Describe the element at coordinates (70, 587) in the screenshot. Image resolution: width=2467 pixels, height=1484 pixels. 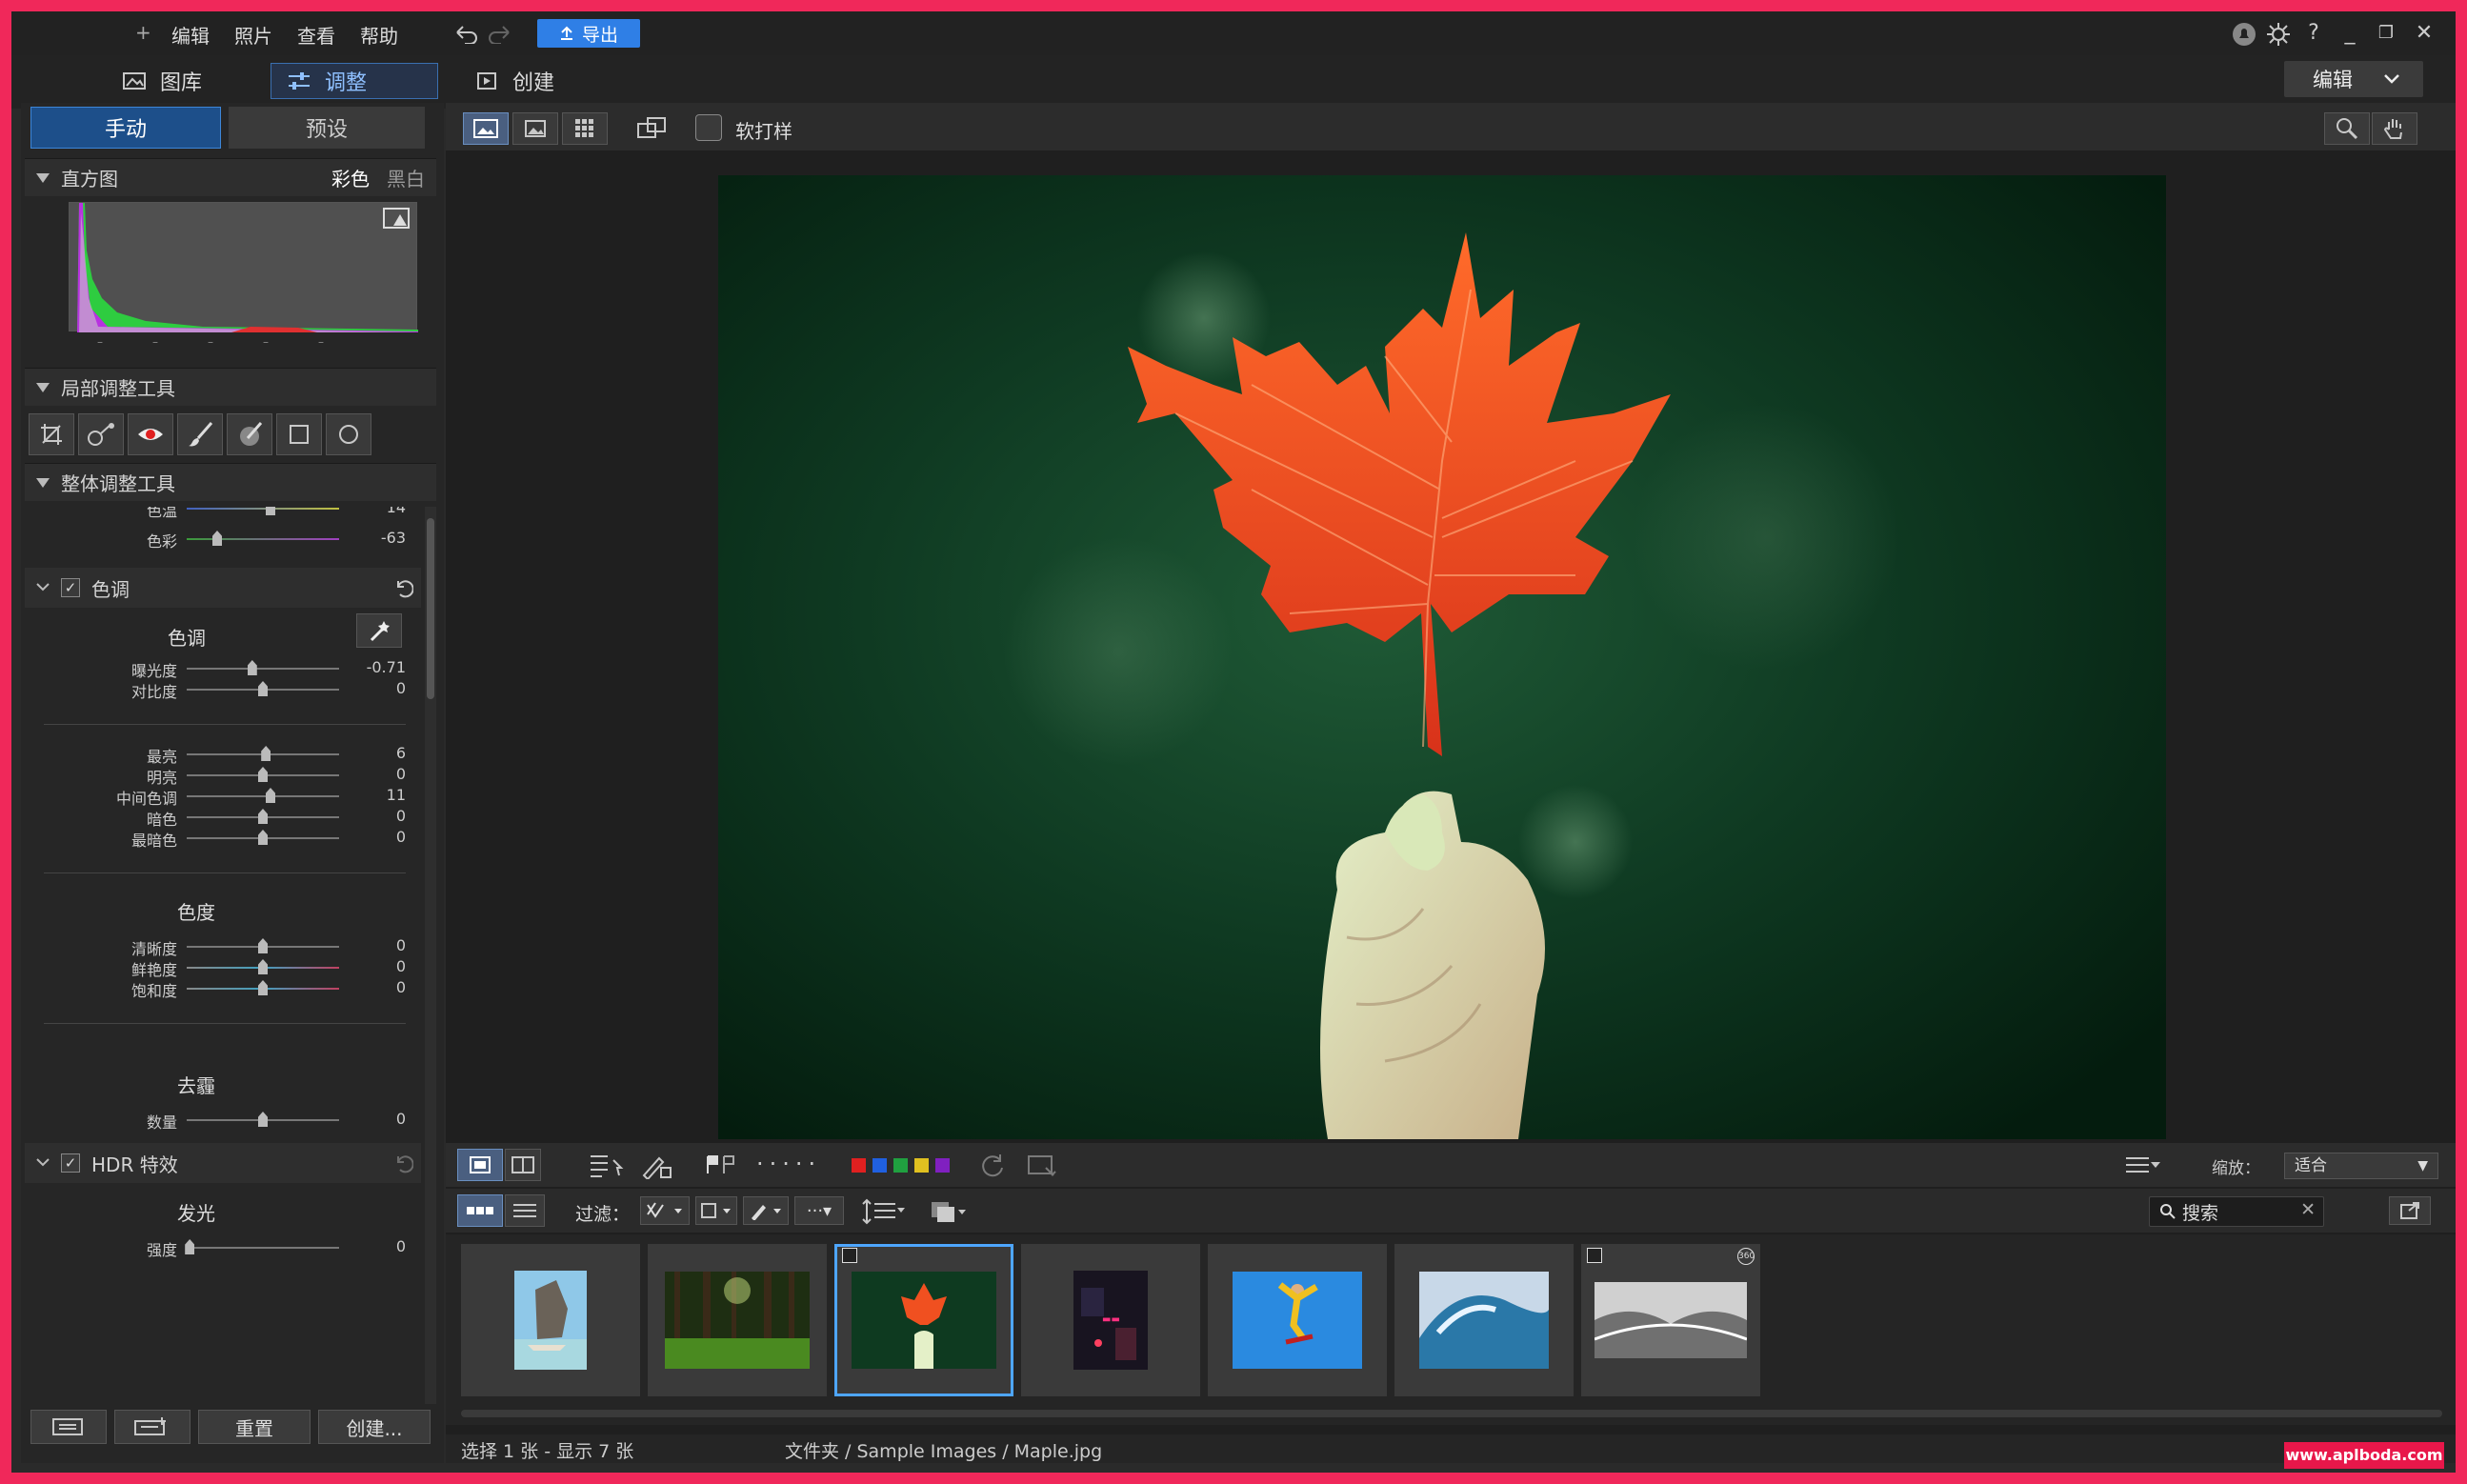
I see `tone-enable-checkbox: ✓` at that location.